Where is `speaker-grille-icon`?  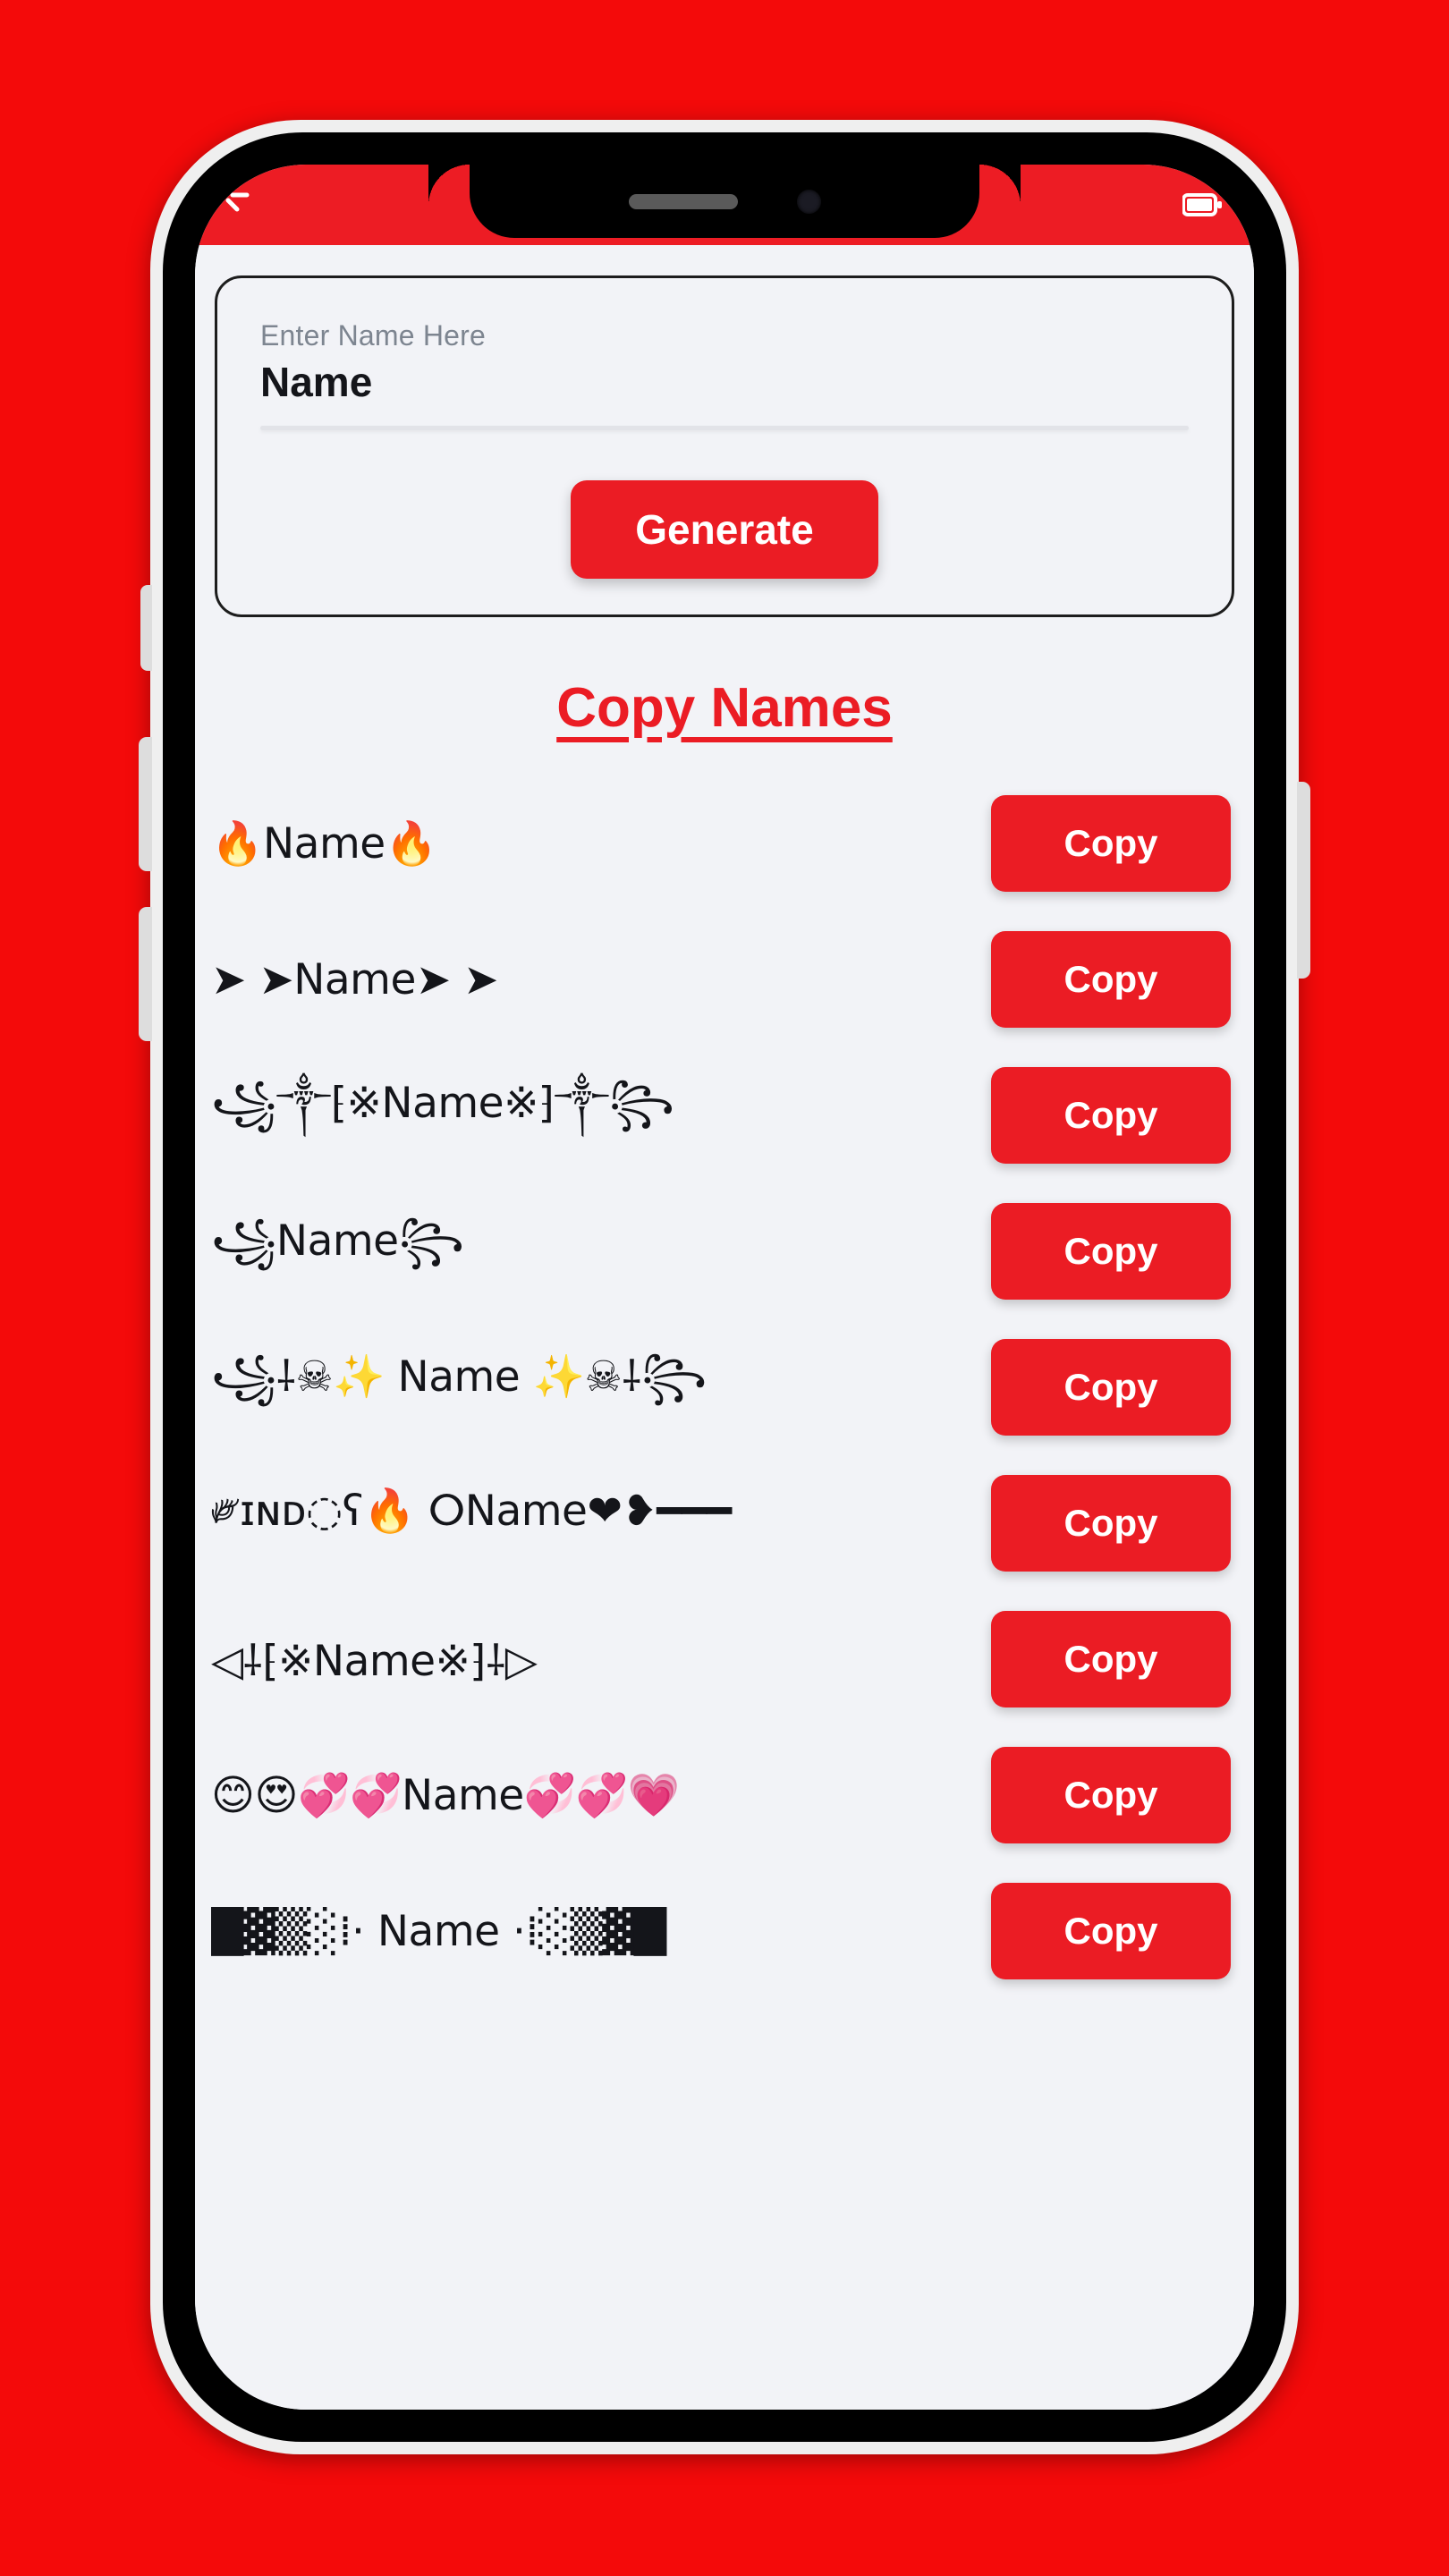
speaker-grille-icon is located at coordinates (683, 201).